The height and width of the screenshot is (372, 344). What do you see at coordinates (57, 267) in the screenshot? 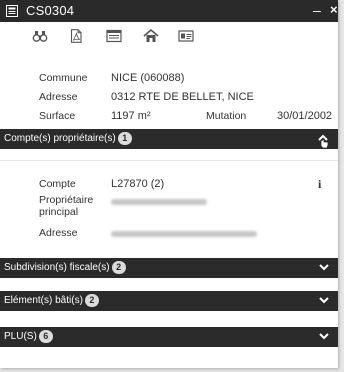
I see `subdivisions-section-label: Subdivision(s) fiscale(s)` at bounding box center [57, 267].